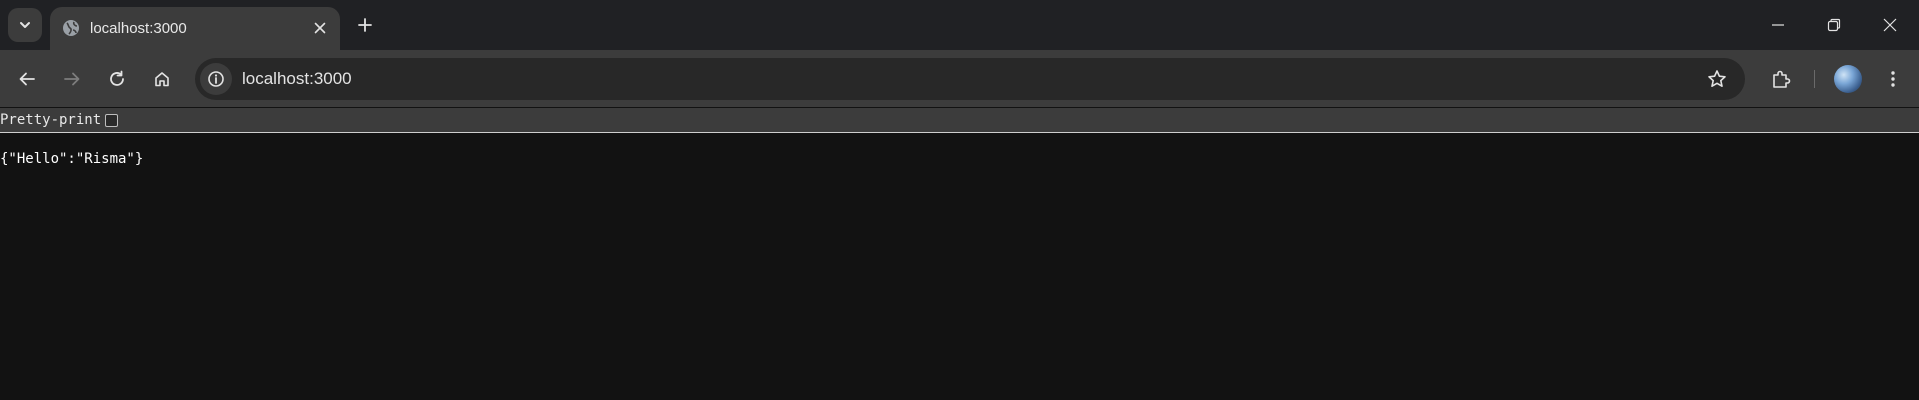 This screenshot has height=400, width=1919. What do you see at coordinates (51, 120) in the screenshot?
I see `pretty-print-label: Pretty-print` at bounding box center [51, 120].